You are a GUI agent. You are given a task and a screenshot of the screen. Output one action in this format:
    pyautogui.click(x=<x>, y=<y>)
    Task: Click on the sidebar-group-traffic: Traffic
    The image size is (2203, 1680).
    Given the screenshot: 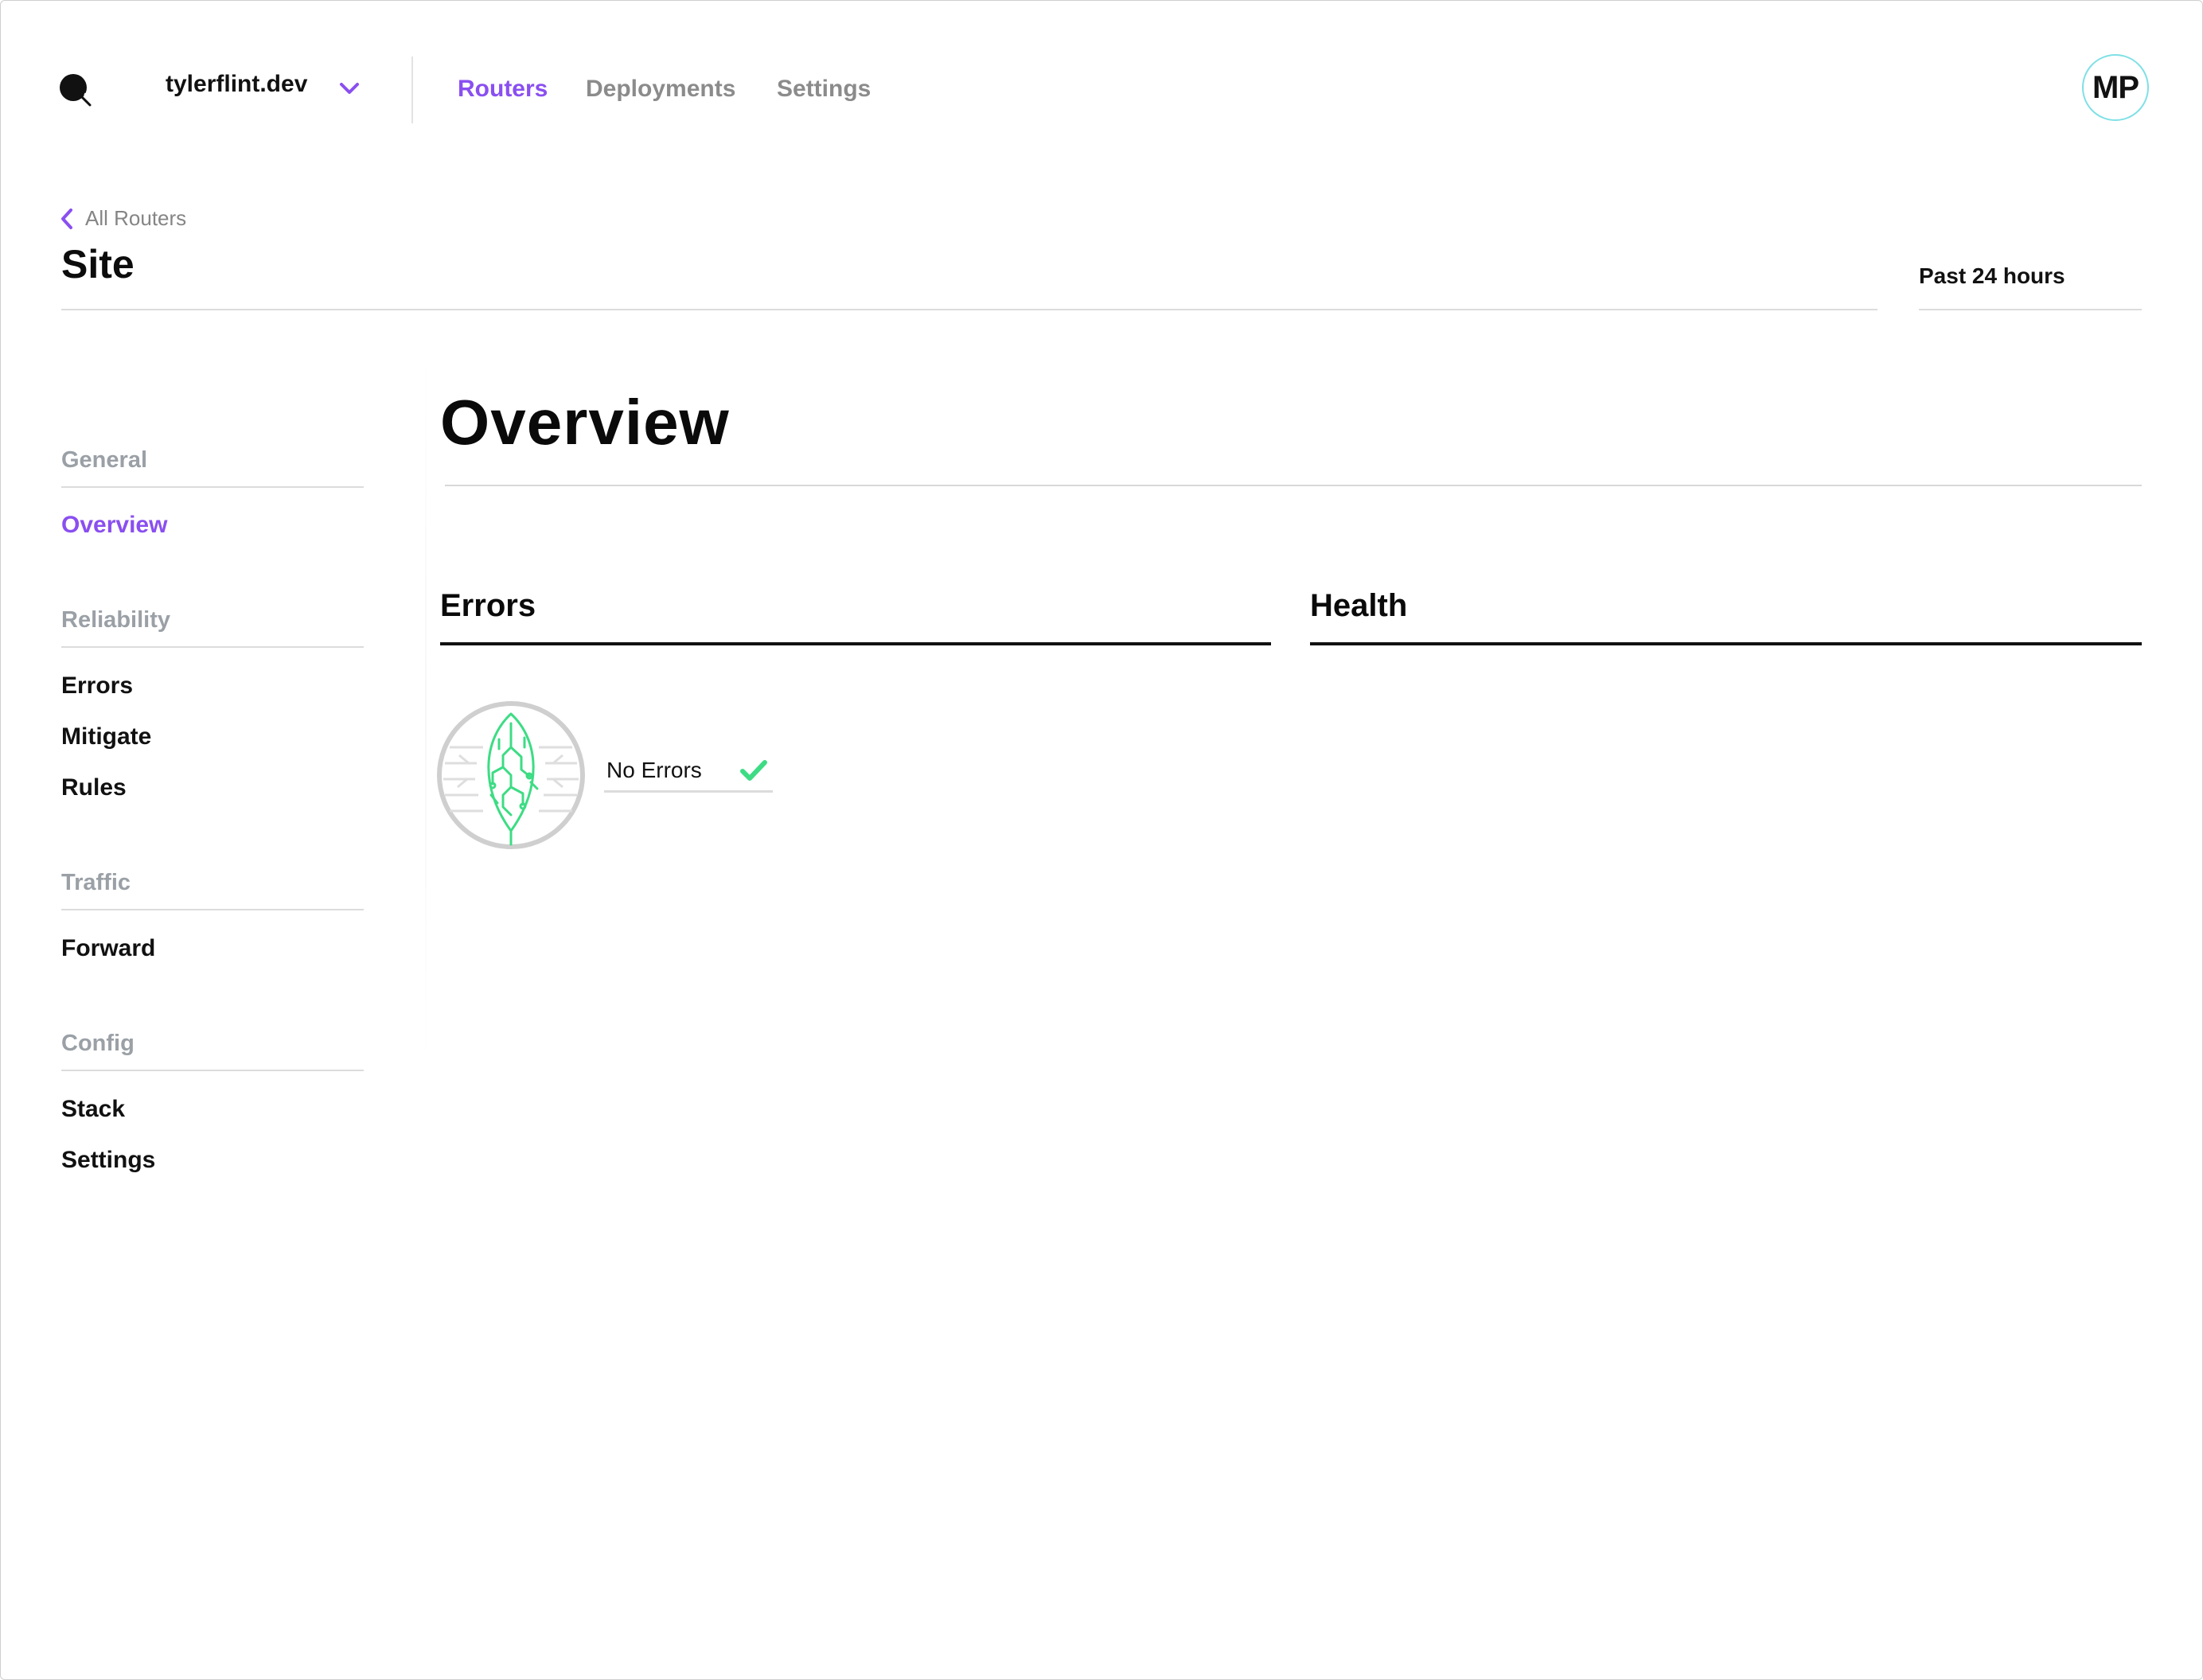 What is the action you would take?
    pyautogui.click(x=96, y=882)
    